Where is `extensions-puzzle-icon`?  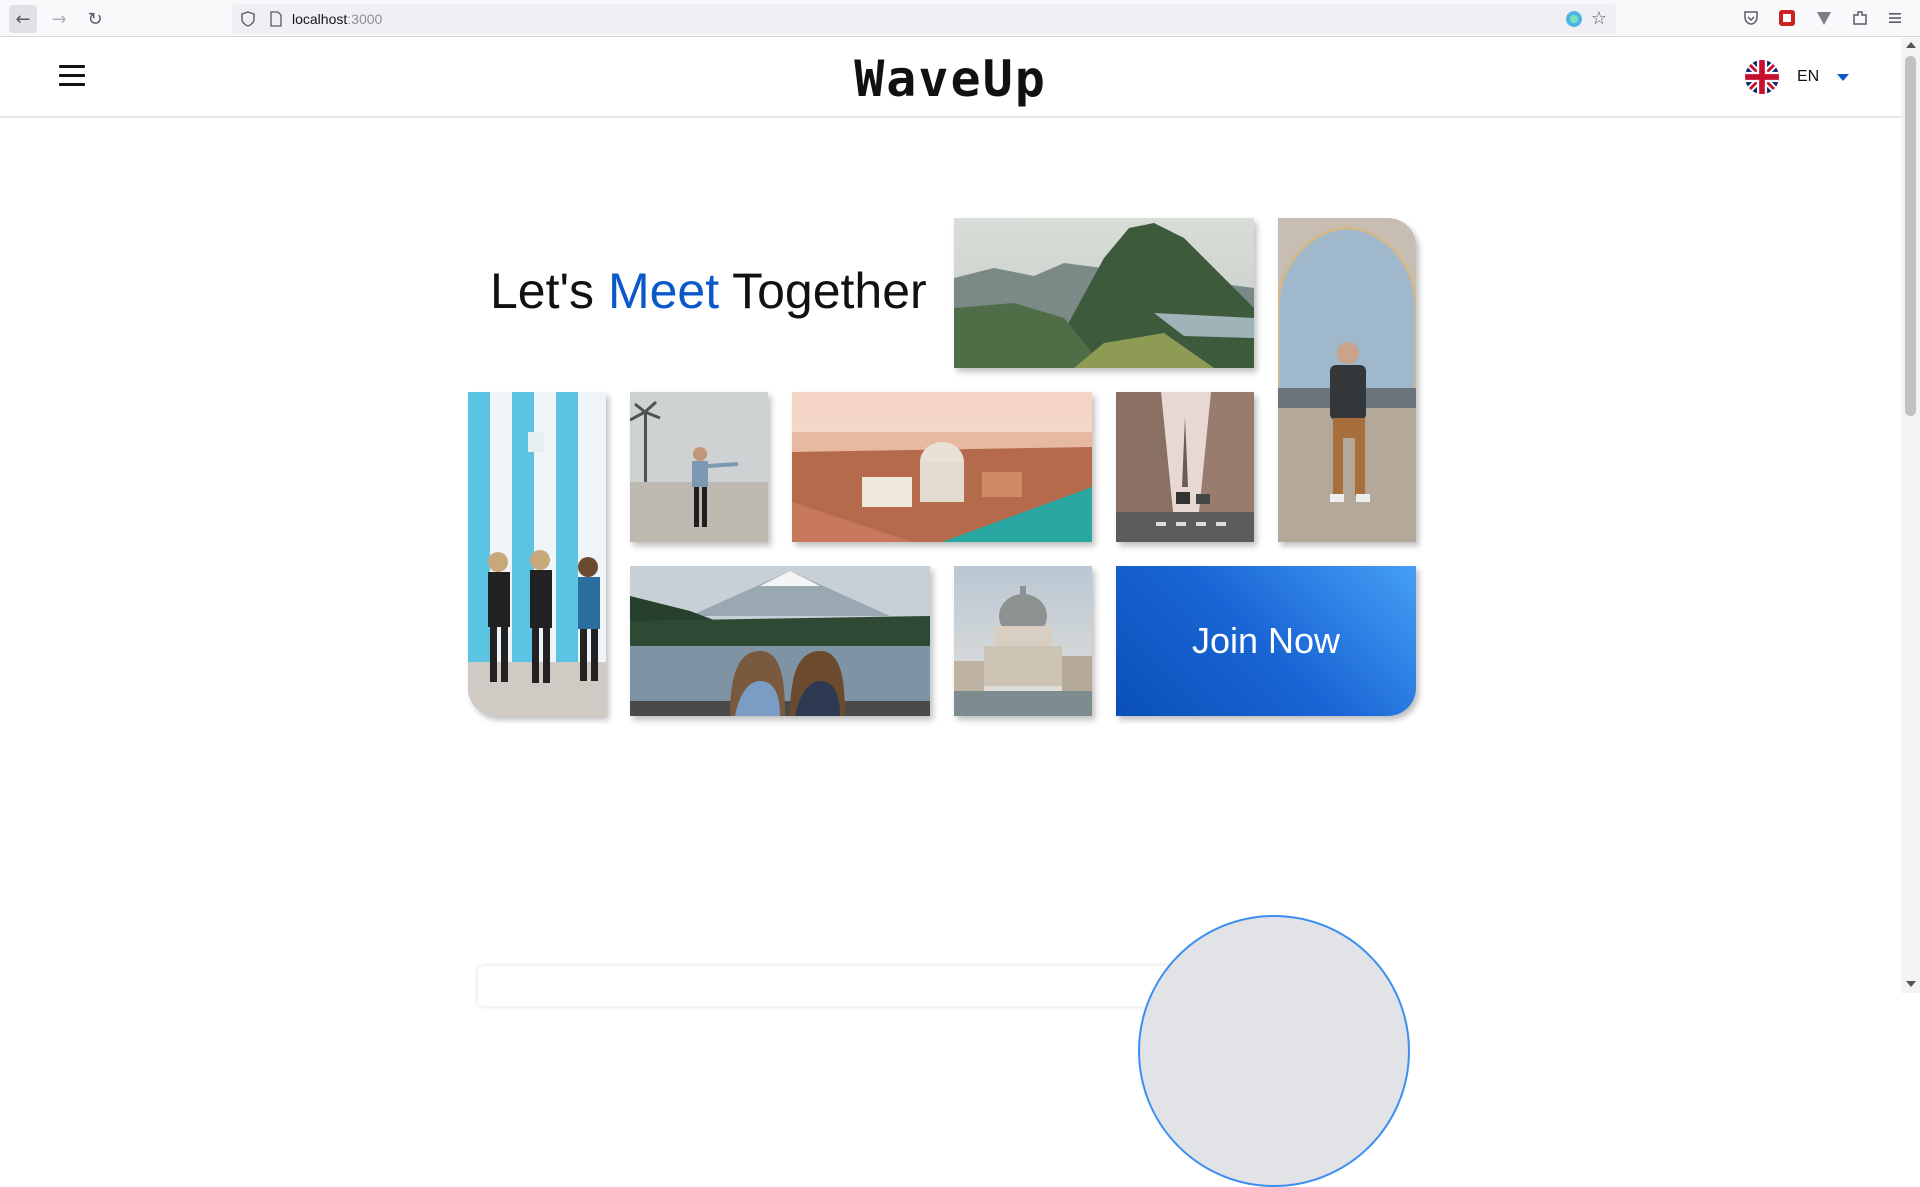 extensions-puzzle-icon is located at coordinates (1860, 18).